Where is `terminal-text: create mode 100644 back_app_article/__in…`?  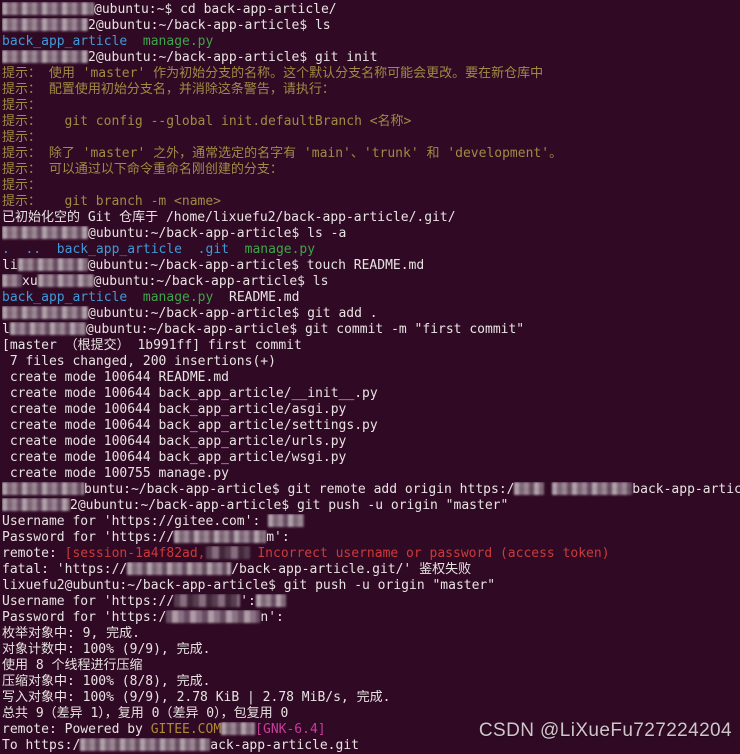
terminal-text: create mode 100644 back_app_article/__in… is located at coordinates (190, 393).